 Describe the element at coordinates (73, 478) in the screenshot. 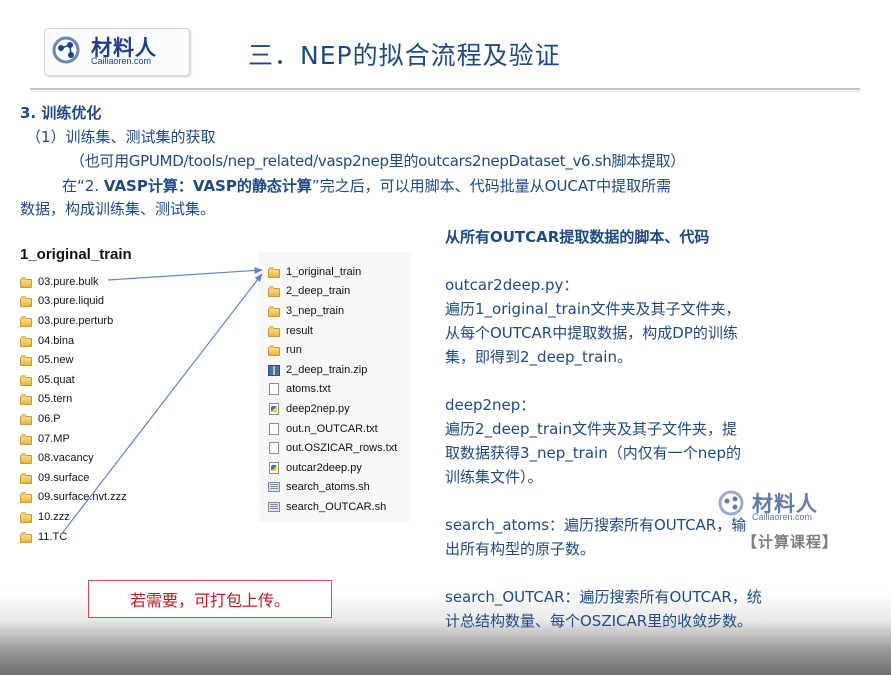

I see `list-item: 09.surface` at that location.